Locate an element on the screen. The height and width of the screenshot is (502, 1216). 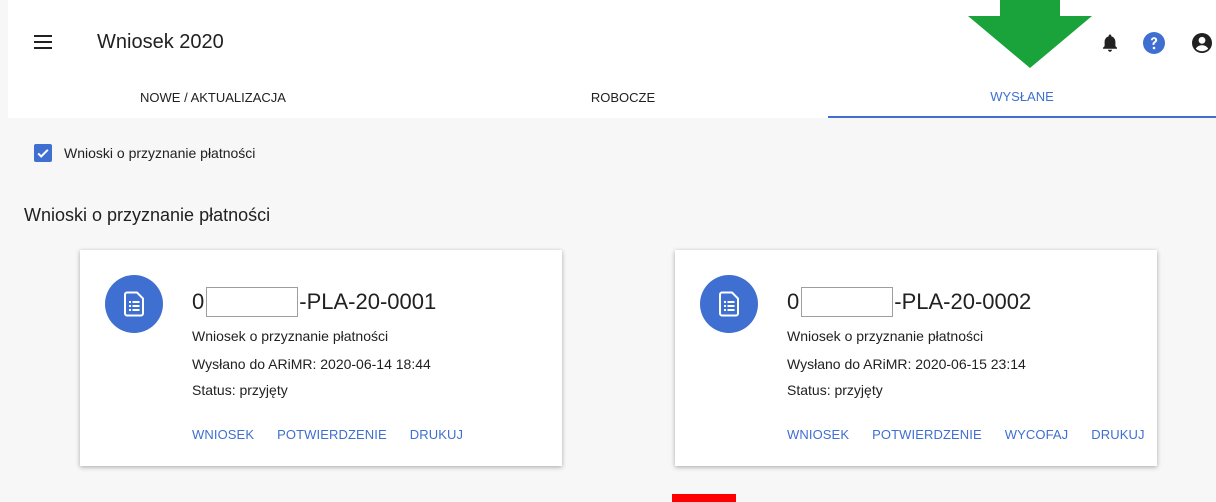
tab-drafts: ROBOCZE is located at coordinates (623, 97).